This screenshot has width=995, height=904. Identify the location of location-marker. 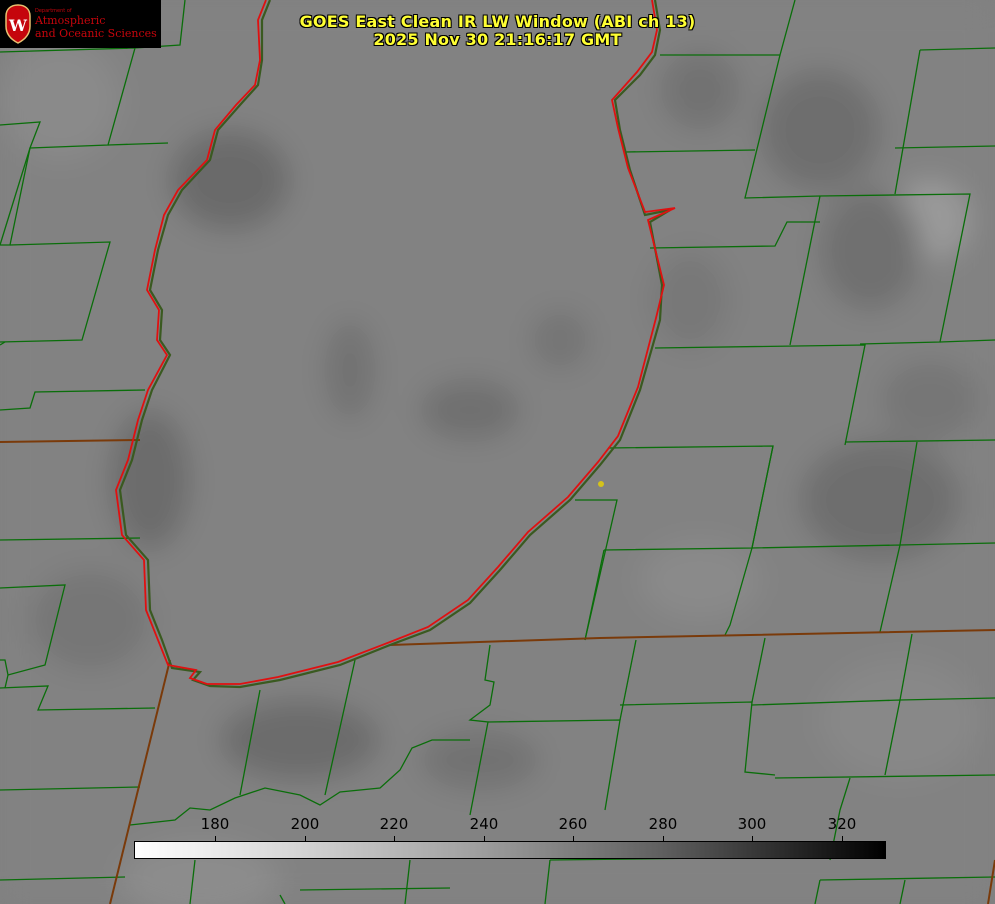
(601, 484).